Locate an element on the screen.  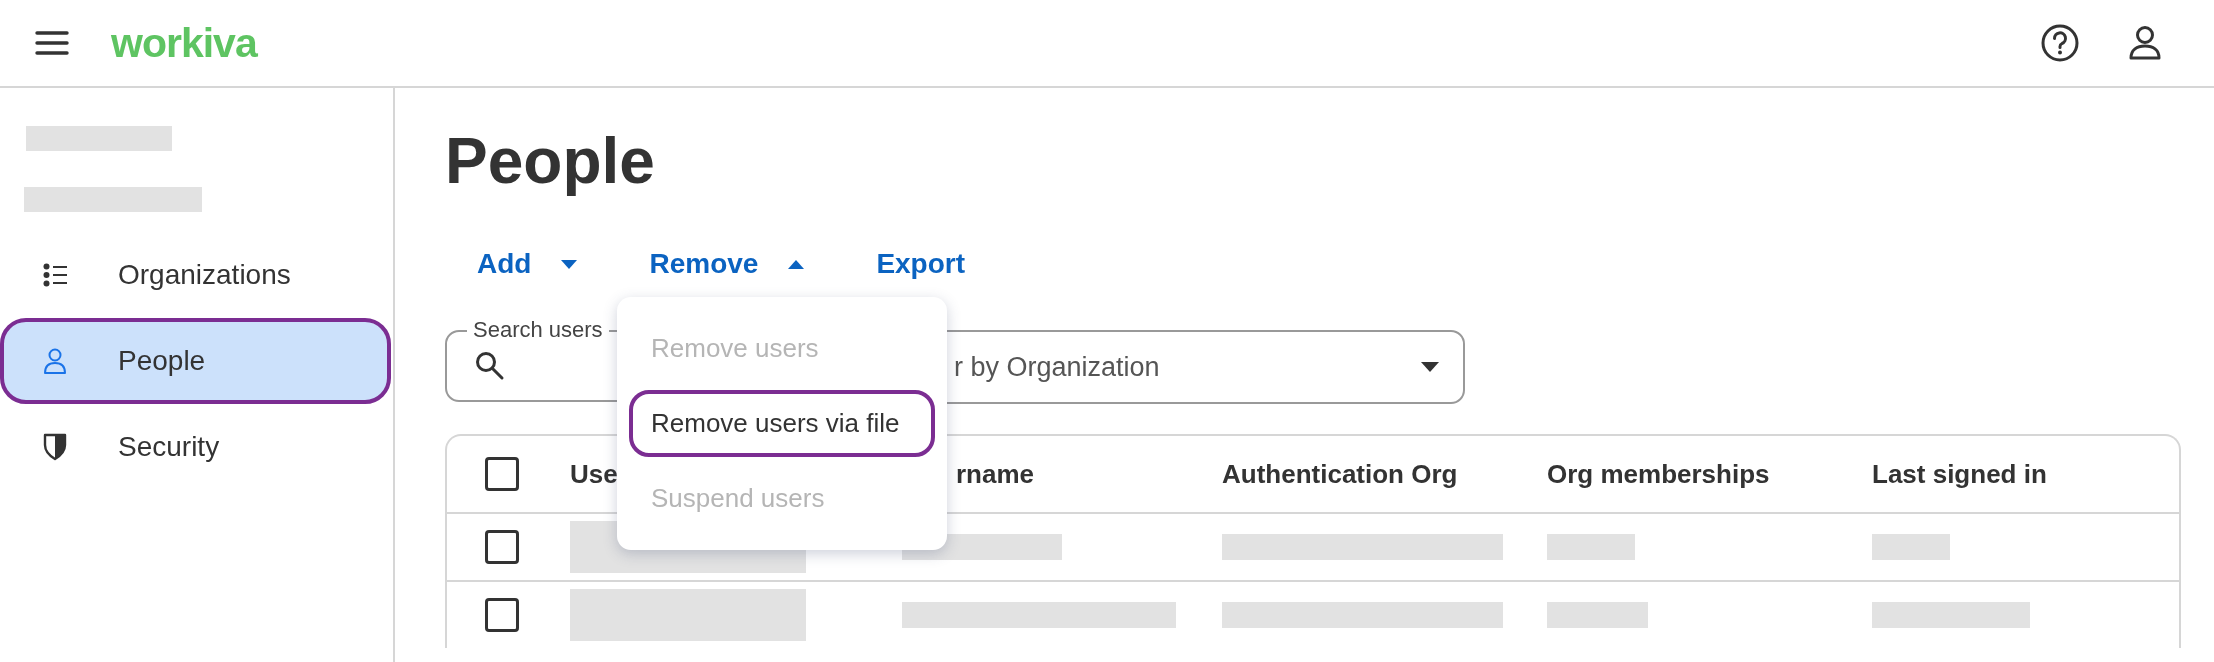
menu-item: Remove users via file is located at coordinates (782, 423).